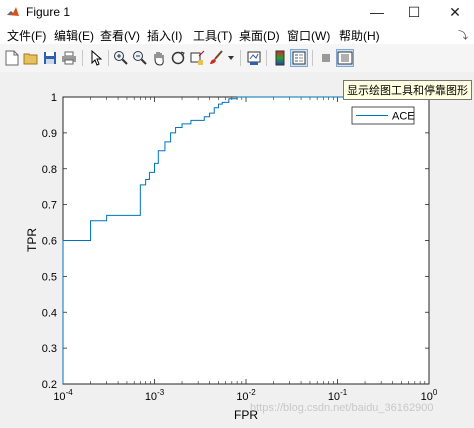  What do you see at coordinates (63, 395) in the screenshot?
I see `x-tick-label: 10-4` at bounding box center [63, 395].